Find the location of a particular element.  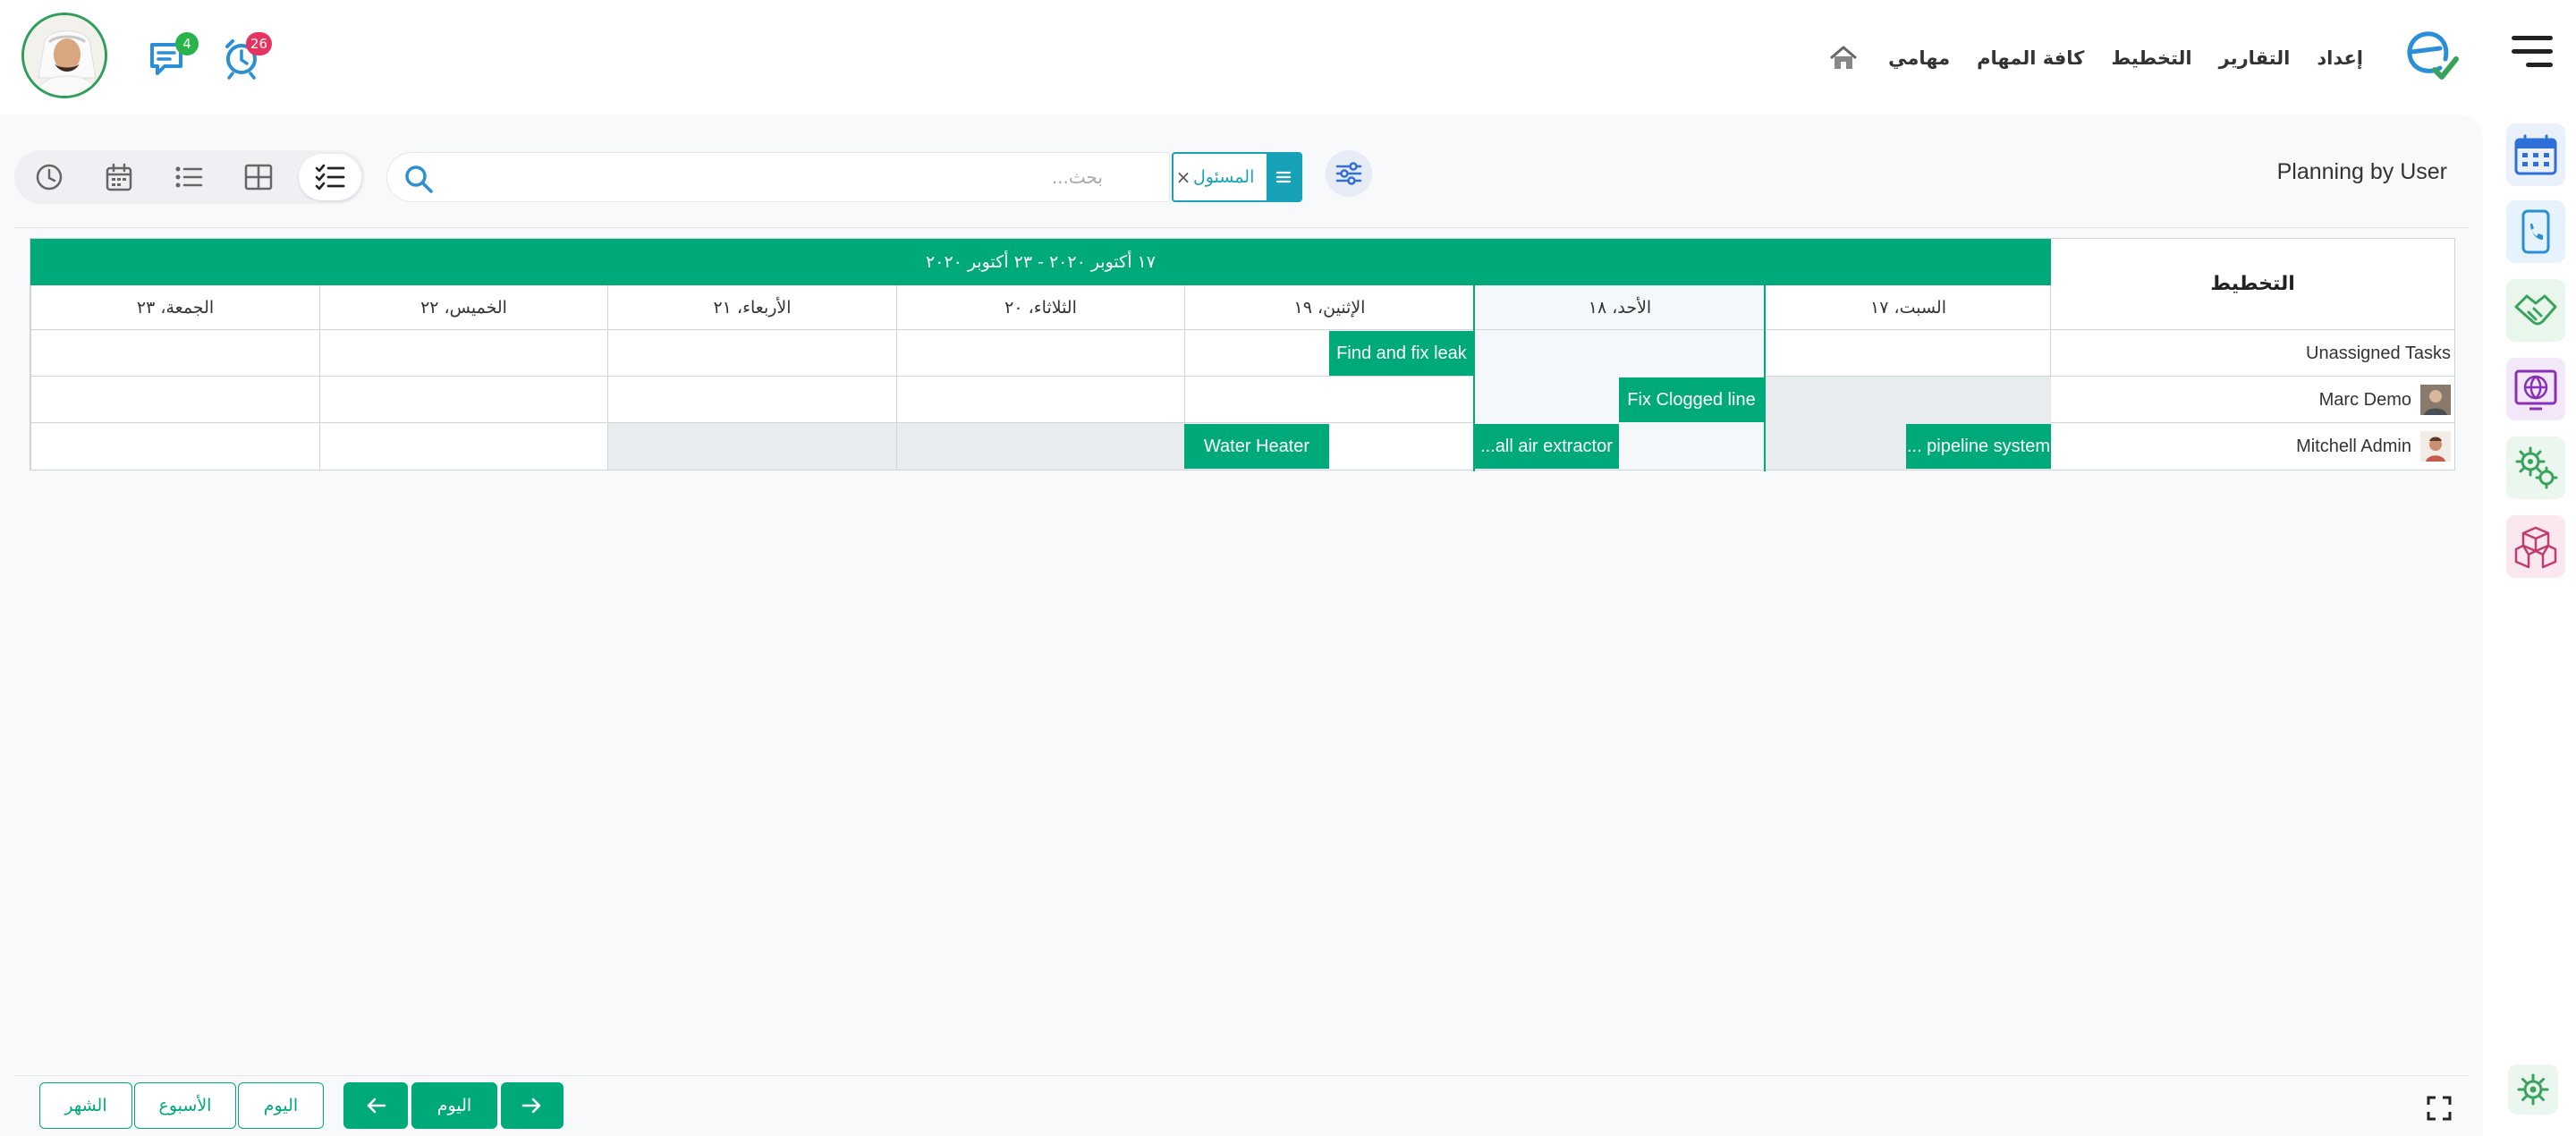

rail-website-app is located at coordinates (2535, 389).